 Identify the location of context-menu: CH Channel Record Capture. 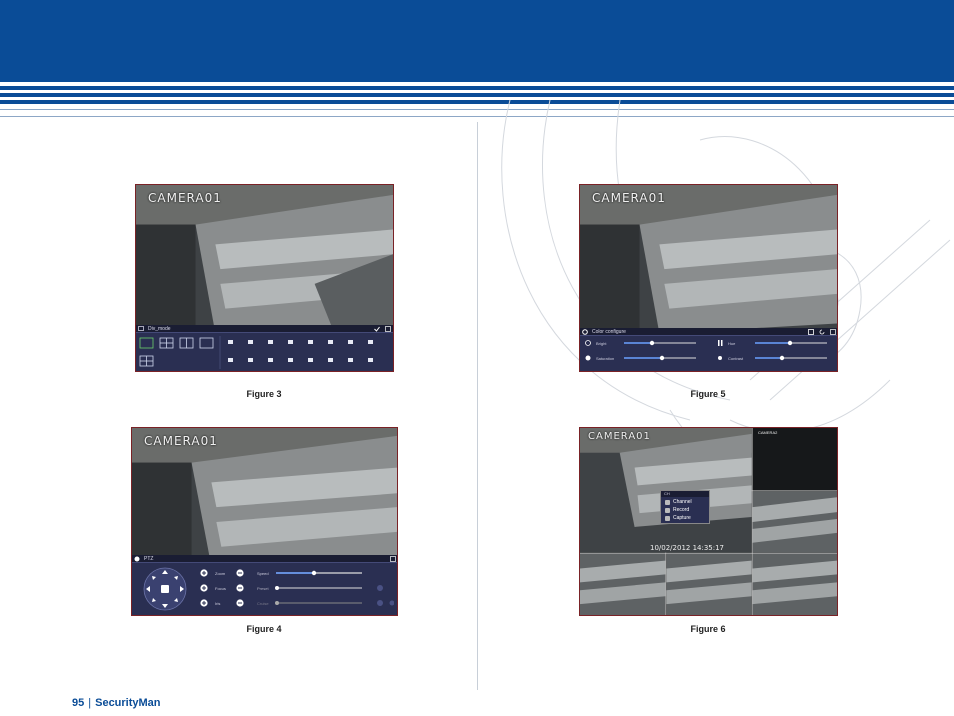
(685, 507).